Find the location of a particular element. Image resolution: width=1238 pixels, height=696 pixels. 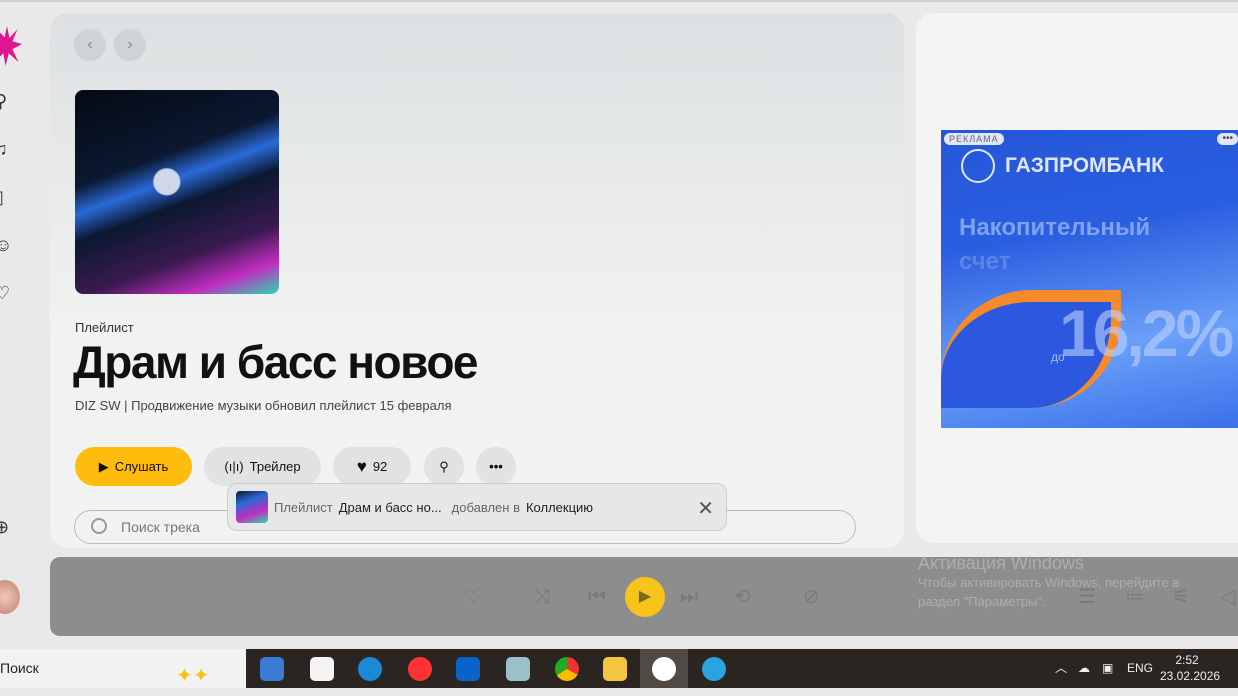

toast-collection-link: Коллекцию is located at coordinates (559, 507).